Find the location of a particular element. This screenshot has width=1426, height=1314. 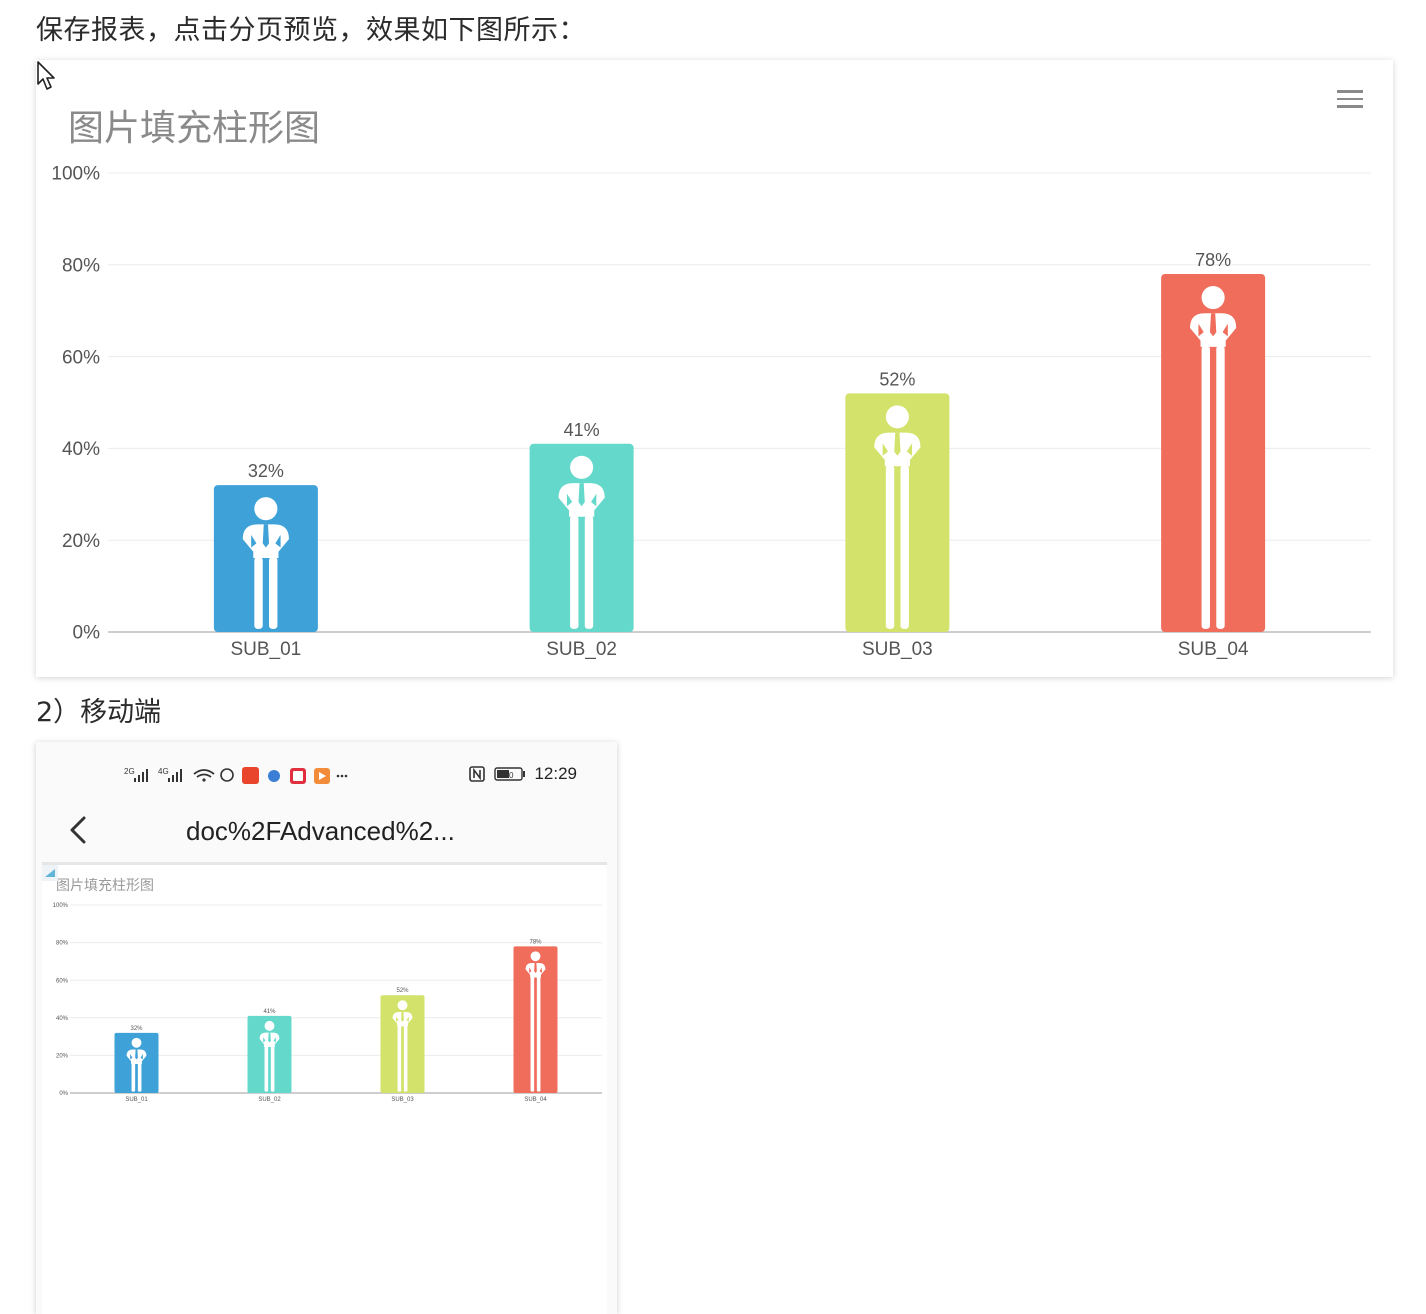

nfc-icon is located at coordinates (477, 774).